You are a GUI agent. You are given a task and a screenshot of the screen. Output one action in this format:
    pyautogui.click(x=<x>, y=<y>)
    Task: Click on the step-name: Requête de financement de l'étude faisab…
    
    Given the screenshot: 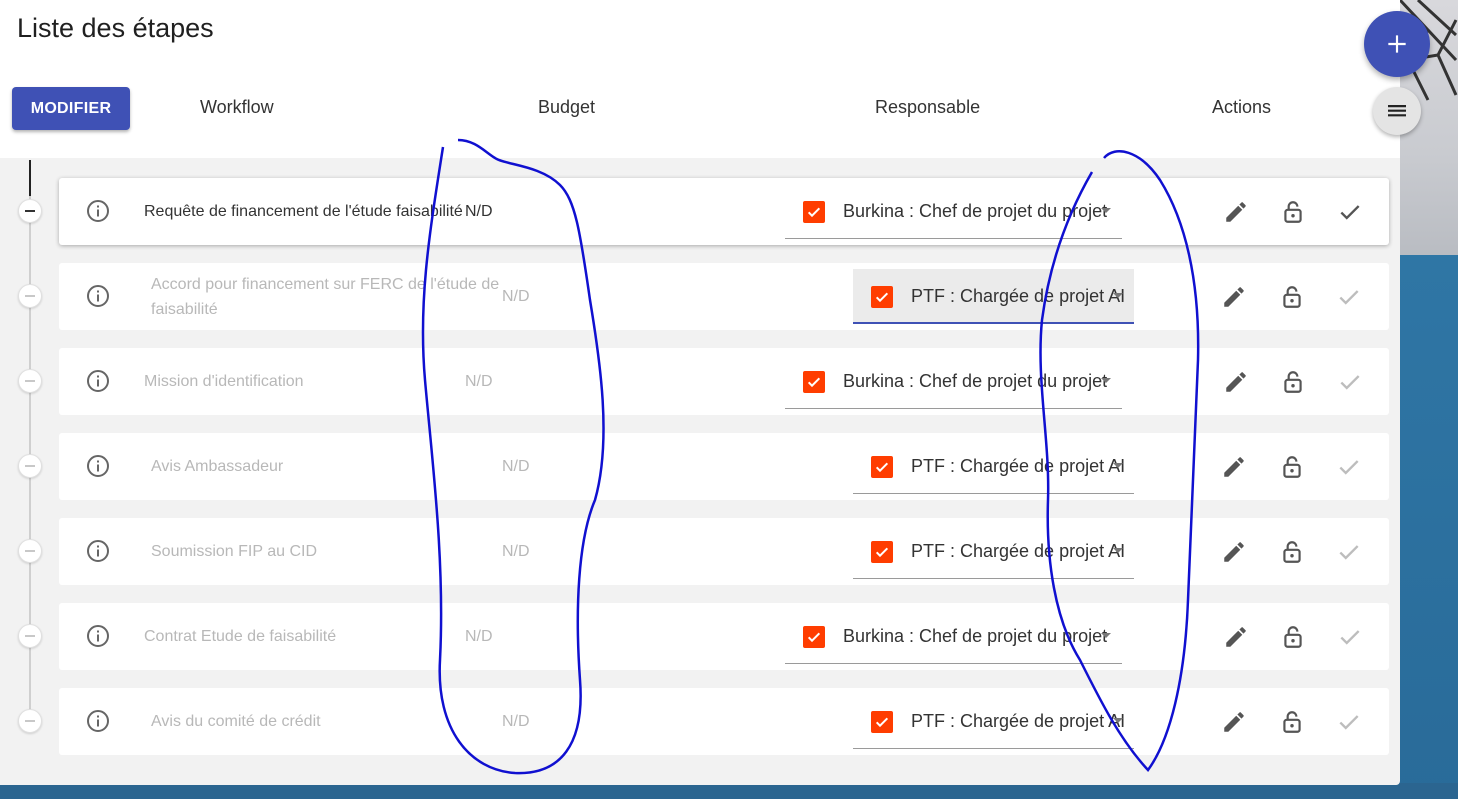 What is the action you would take?
    pyautogui.click(x=303, y=211)
    